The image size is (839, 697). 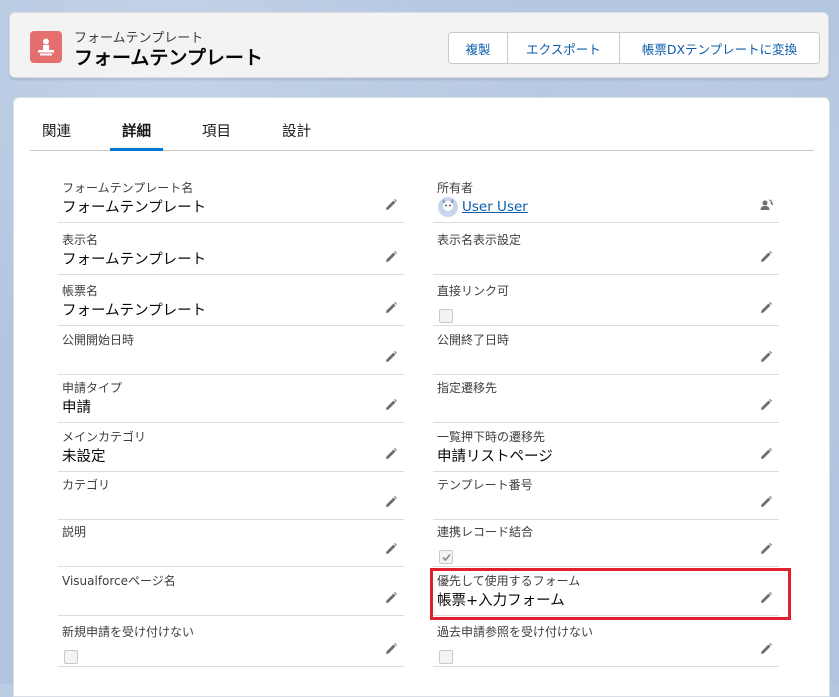 What do you see at coordinates (231, 496) in the screenshot?
I see `field-fields_left-6: カテゴリ` at bounding box center [231, 496].